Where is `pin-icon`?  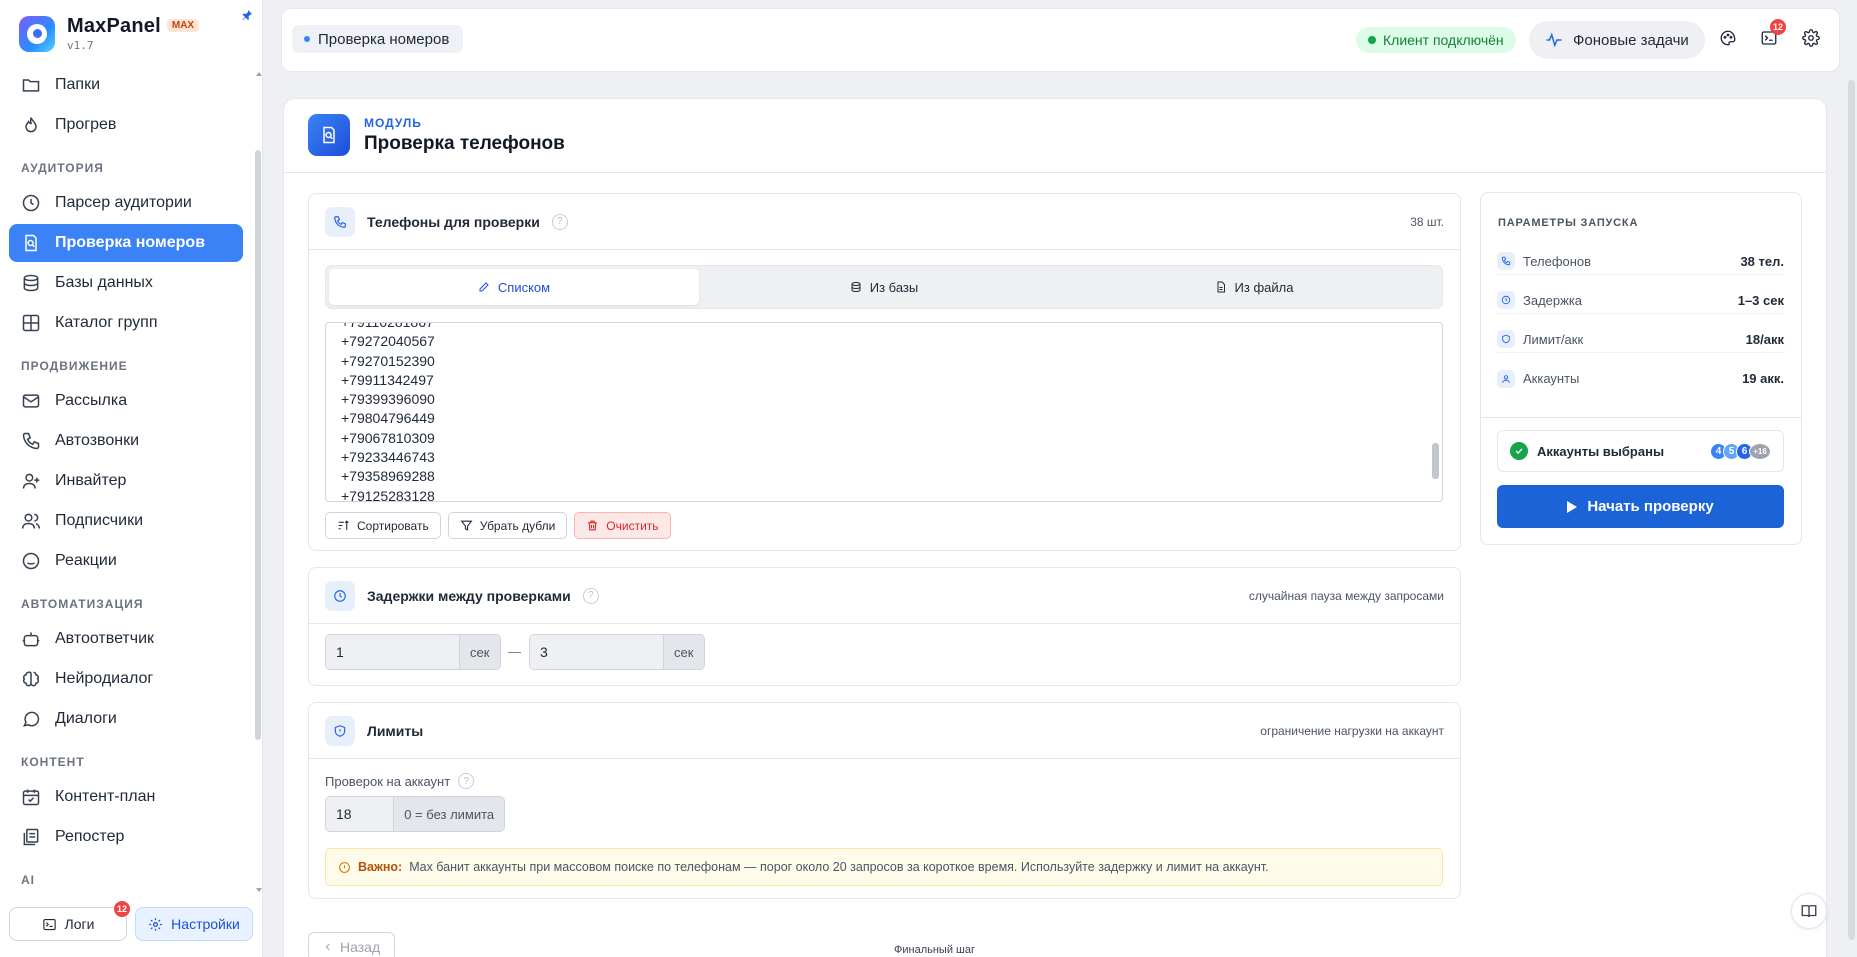 pin-icon is located at coordinates (247, 15).